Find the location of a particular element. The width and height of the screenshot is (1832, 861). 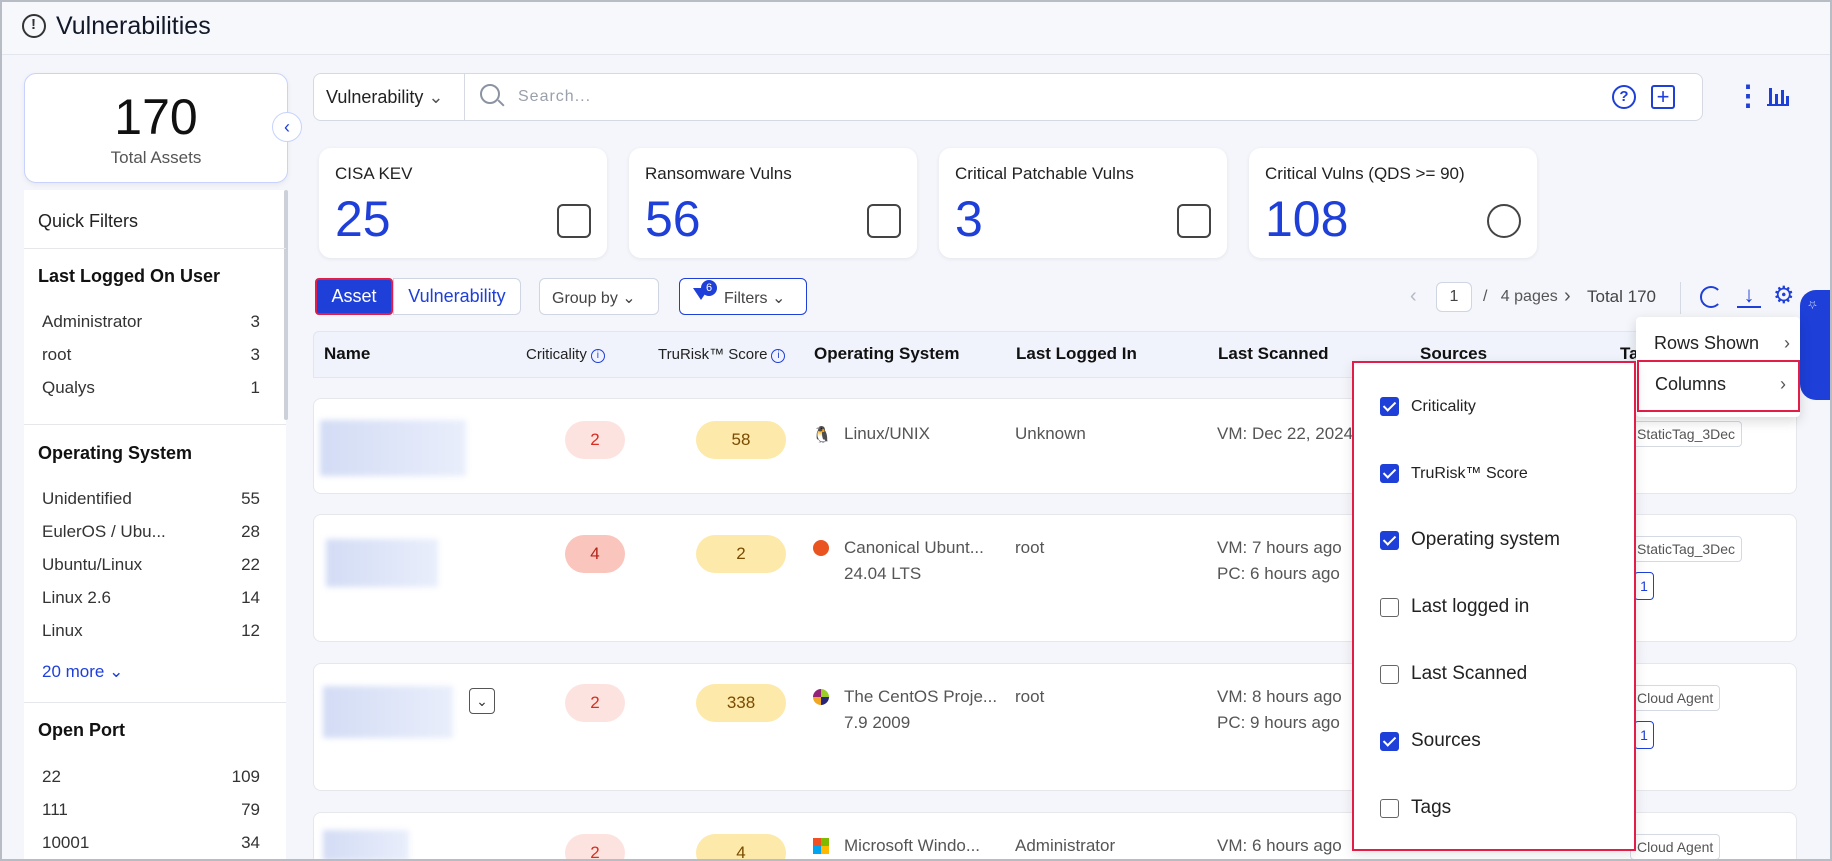

column-option-sources: Sources is located at coordinates (1430, 741).